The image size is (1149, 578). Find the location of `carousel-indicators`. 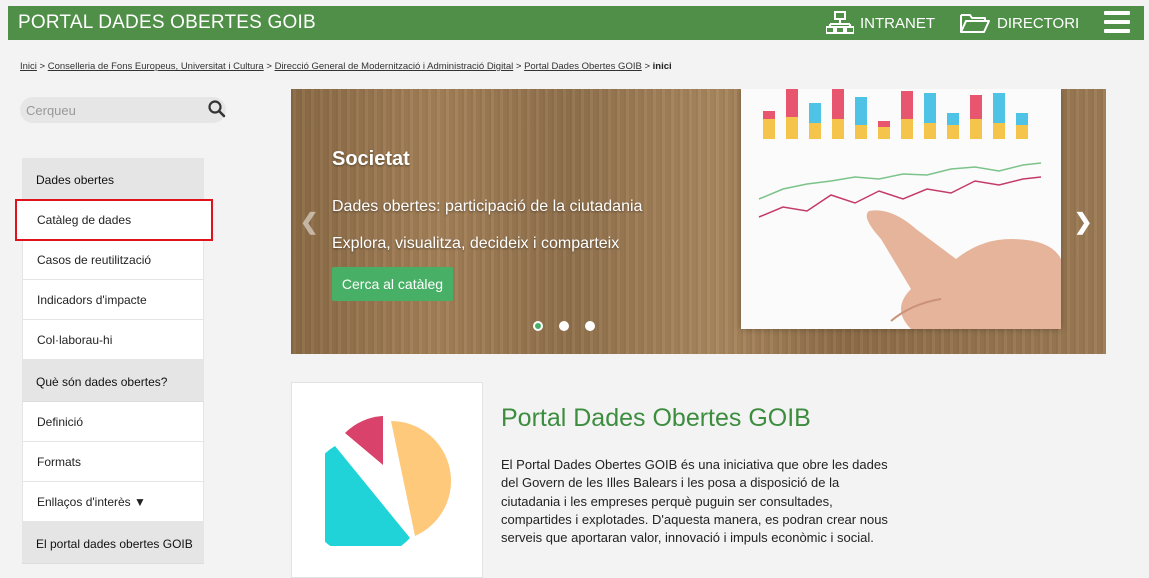

carousel-indicators is located at coordinates (564, 326).